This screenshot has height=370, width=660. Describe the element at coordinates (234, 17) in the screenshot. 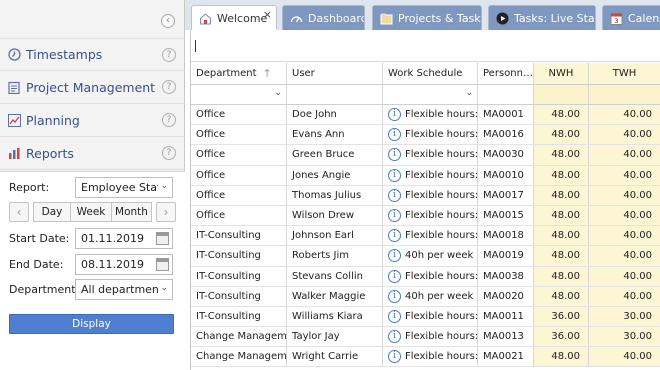

I see `tab-welcome: Welcome ×` at that location.